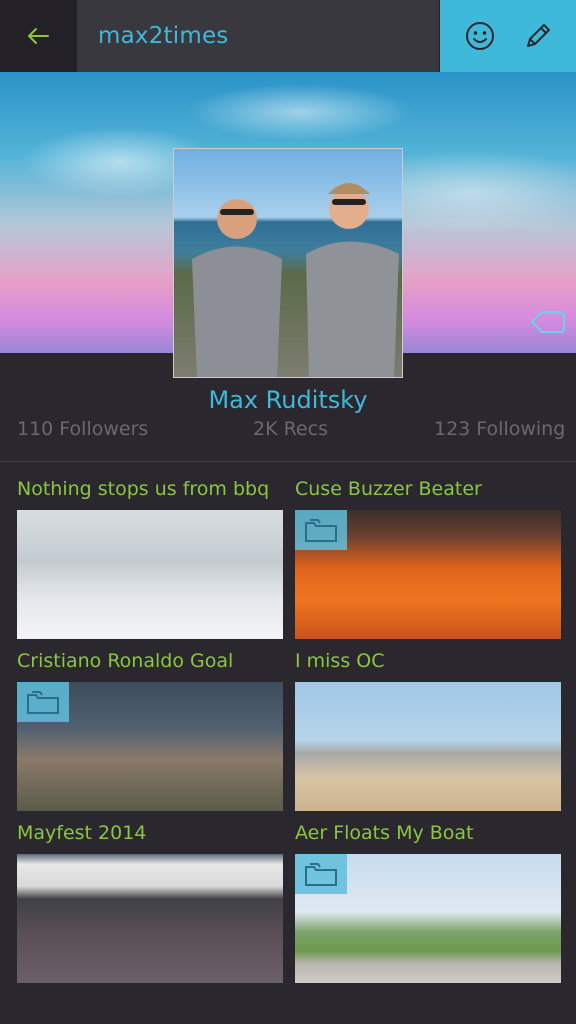 The height and width of the screenshot is (1024, 576). Describe the element at coordinates (388, 489) in the screenshot. I see `post-title: Cuse Buzzer Beater` at that location.